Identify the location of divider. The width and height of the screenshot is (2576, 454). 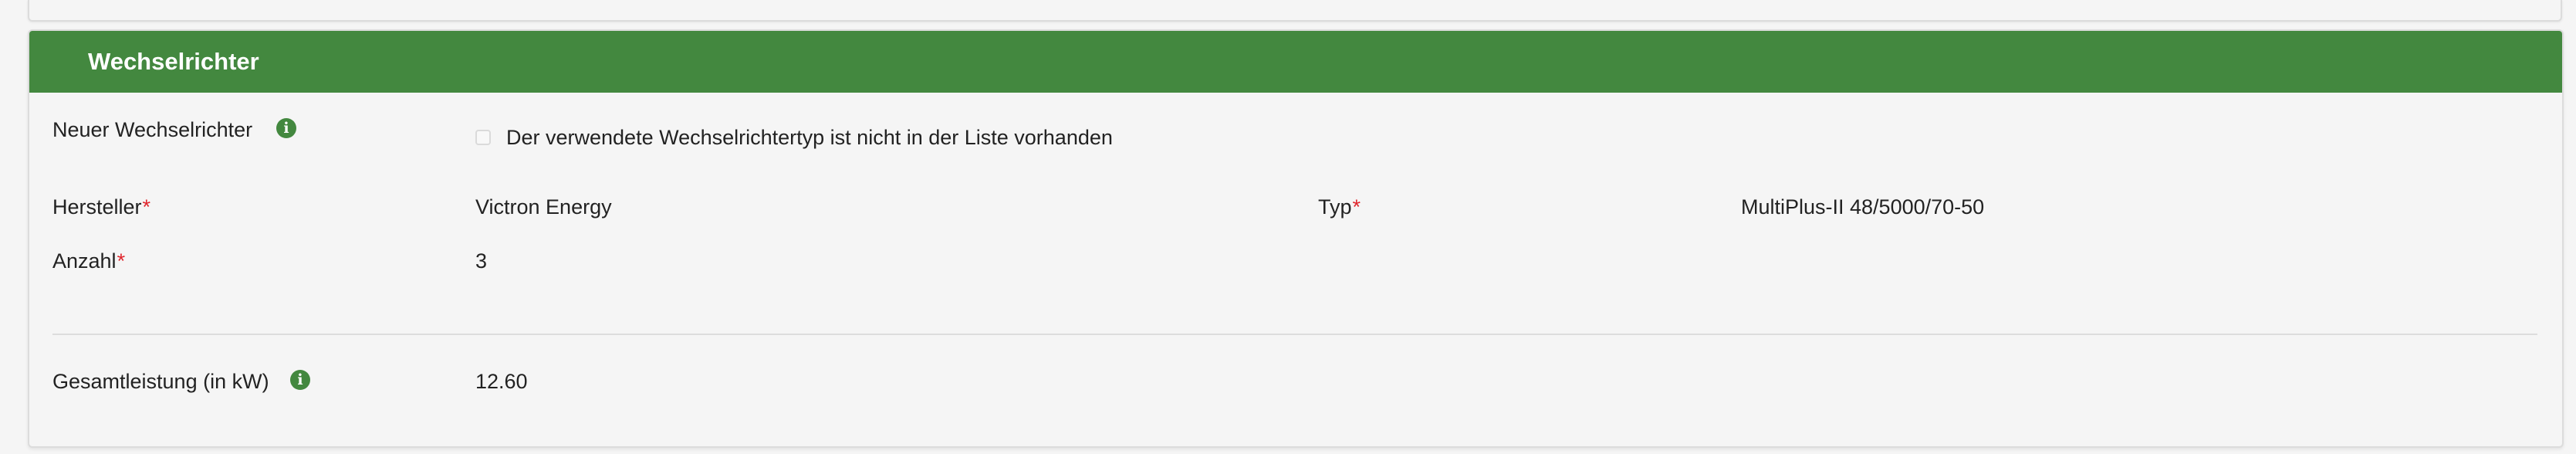
(1294, 334).